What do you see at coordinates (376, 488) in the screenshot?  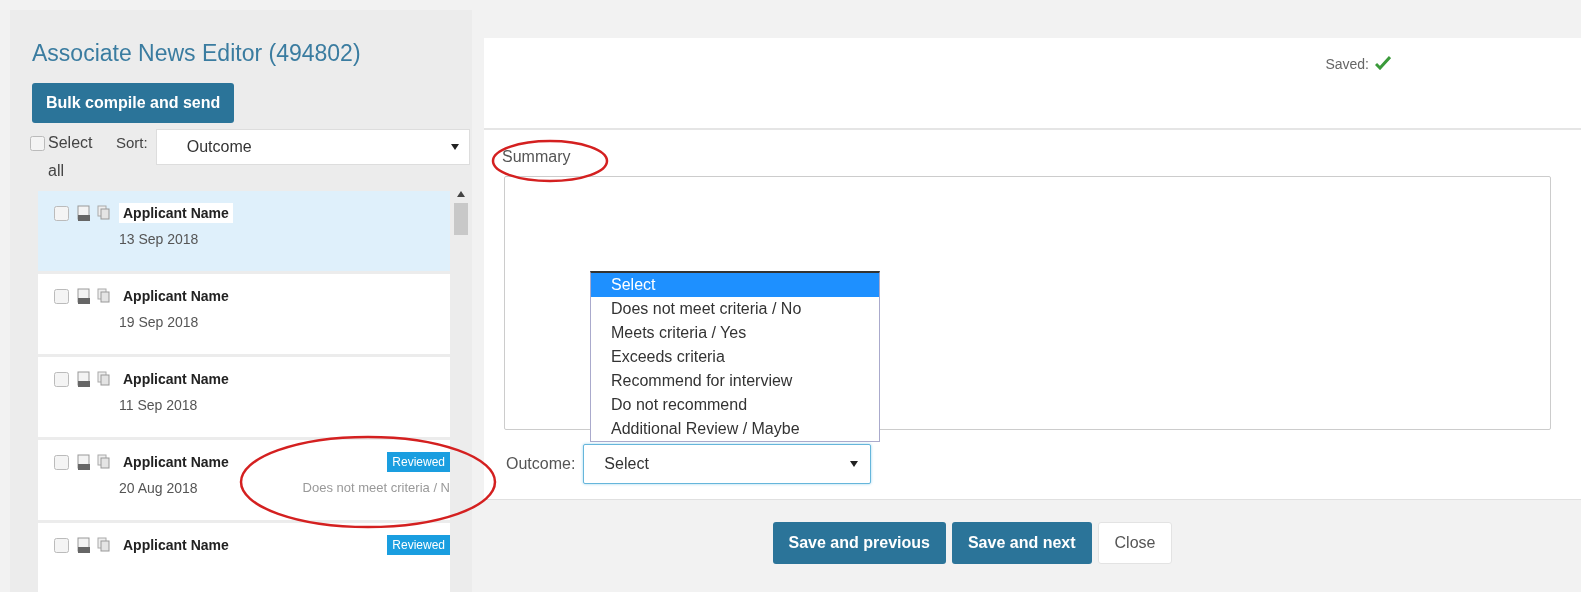 I see `outcome-text: Does not meet criteria / N` at bounding box center [376, 488].